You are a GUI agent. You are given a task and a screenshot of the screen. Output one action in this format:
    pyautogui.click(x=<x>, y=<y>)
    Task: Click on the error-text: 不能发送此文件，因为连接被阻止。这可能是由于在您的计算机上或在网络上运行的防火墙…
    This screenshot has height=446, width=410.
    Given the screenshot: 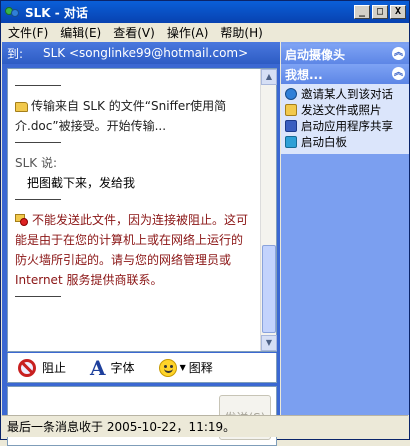 What is the action you would take?
    pyautogui.click(x=132, y=250)
    